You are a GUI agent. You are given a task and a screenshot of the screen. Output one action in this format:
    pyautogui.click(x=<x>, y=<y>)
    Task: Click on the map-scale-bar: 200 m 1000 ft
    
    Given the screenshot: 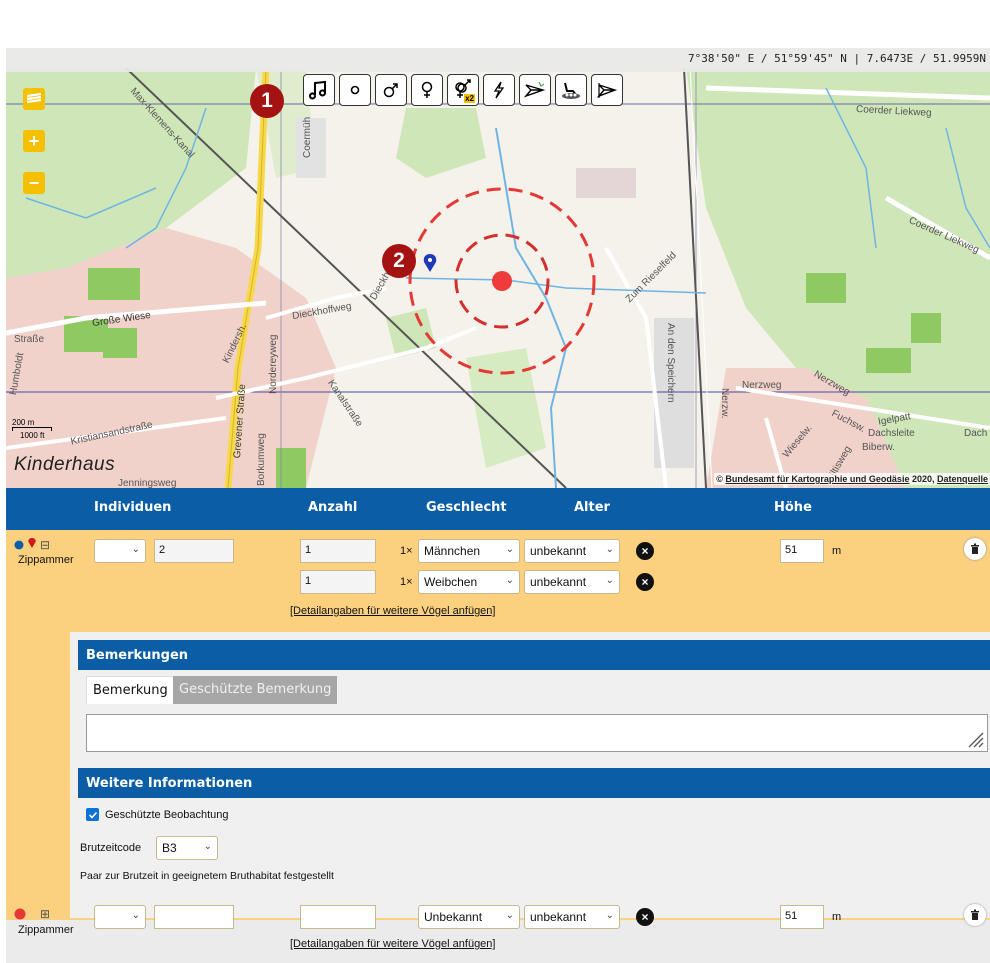 What is the action you would take?
    pyautogui.click(x=32, y=429)
    